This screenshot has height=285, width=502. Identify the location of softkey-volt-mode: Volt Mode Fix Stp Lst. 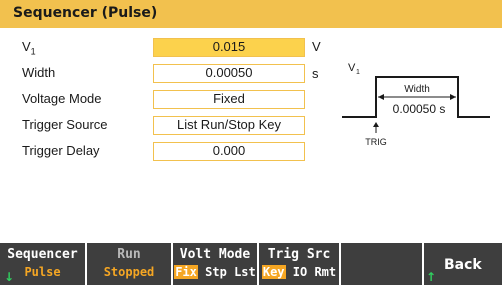
(215, 264).